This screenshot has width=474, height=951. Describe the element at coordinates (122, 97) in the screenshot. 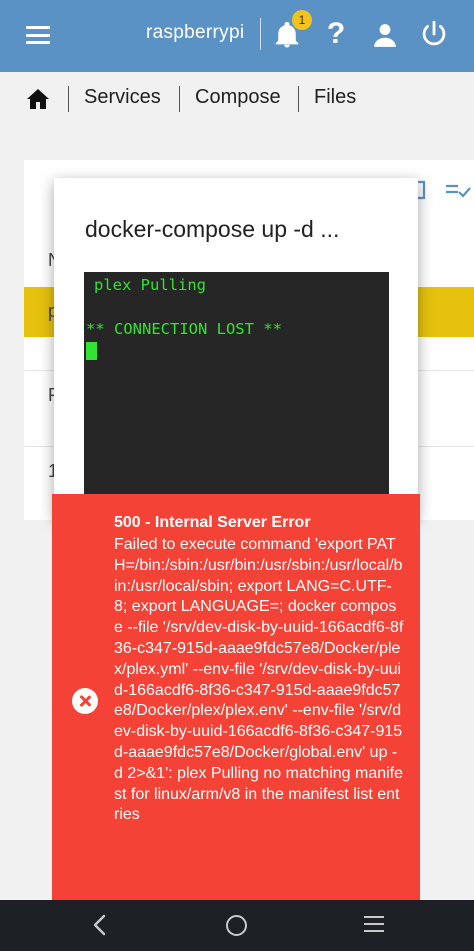

I see `breadcrumb-services: Services` at that location.